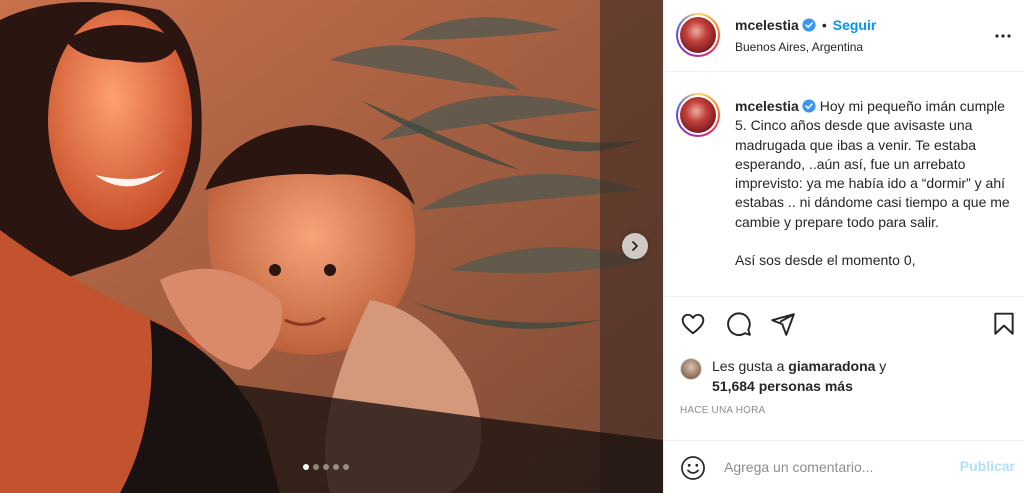 This screenshot has width=1024, height=493. I want to click on post-timestamp: HACE UNA HORA, so click(722, 410).